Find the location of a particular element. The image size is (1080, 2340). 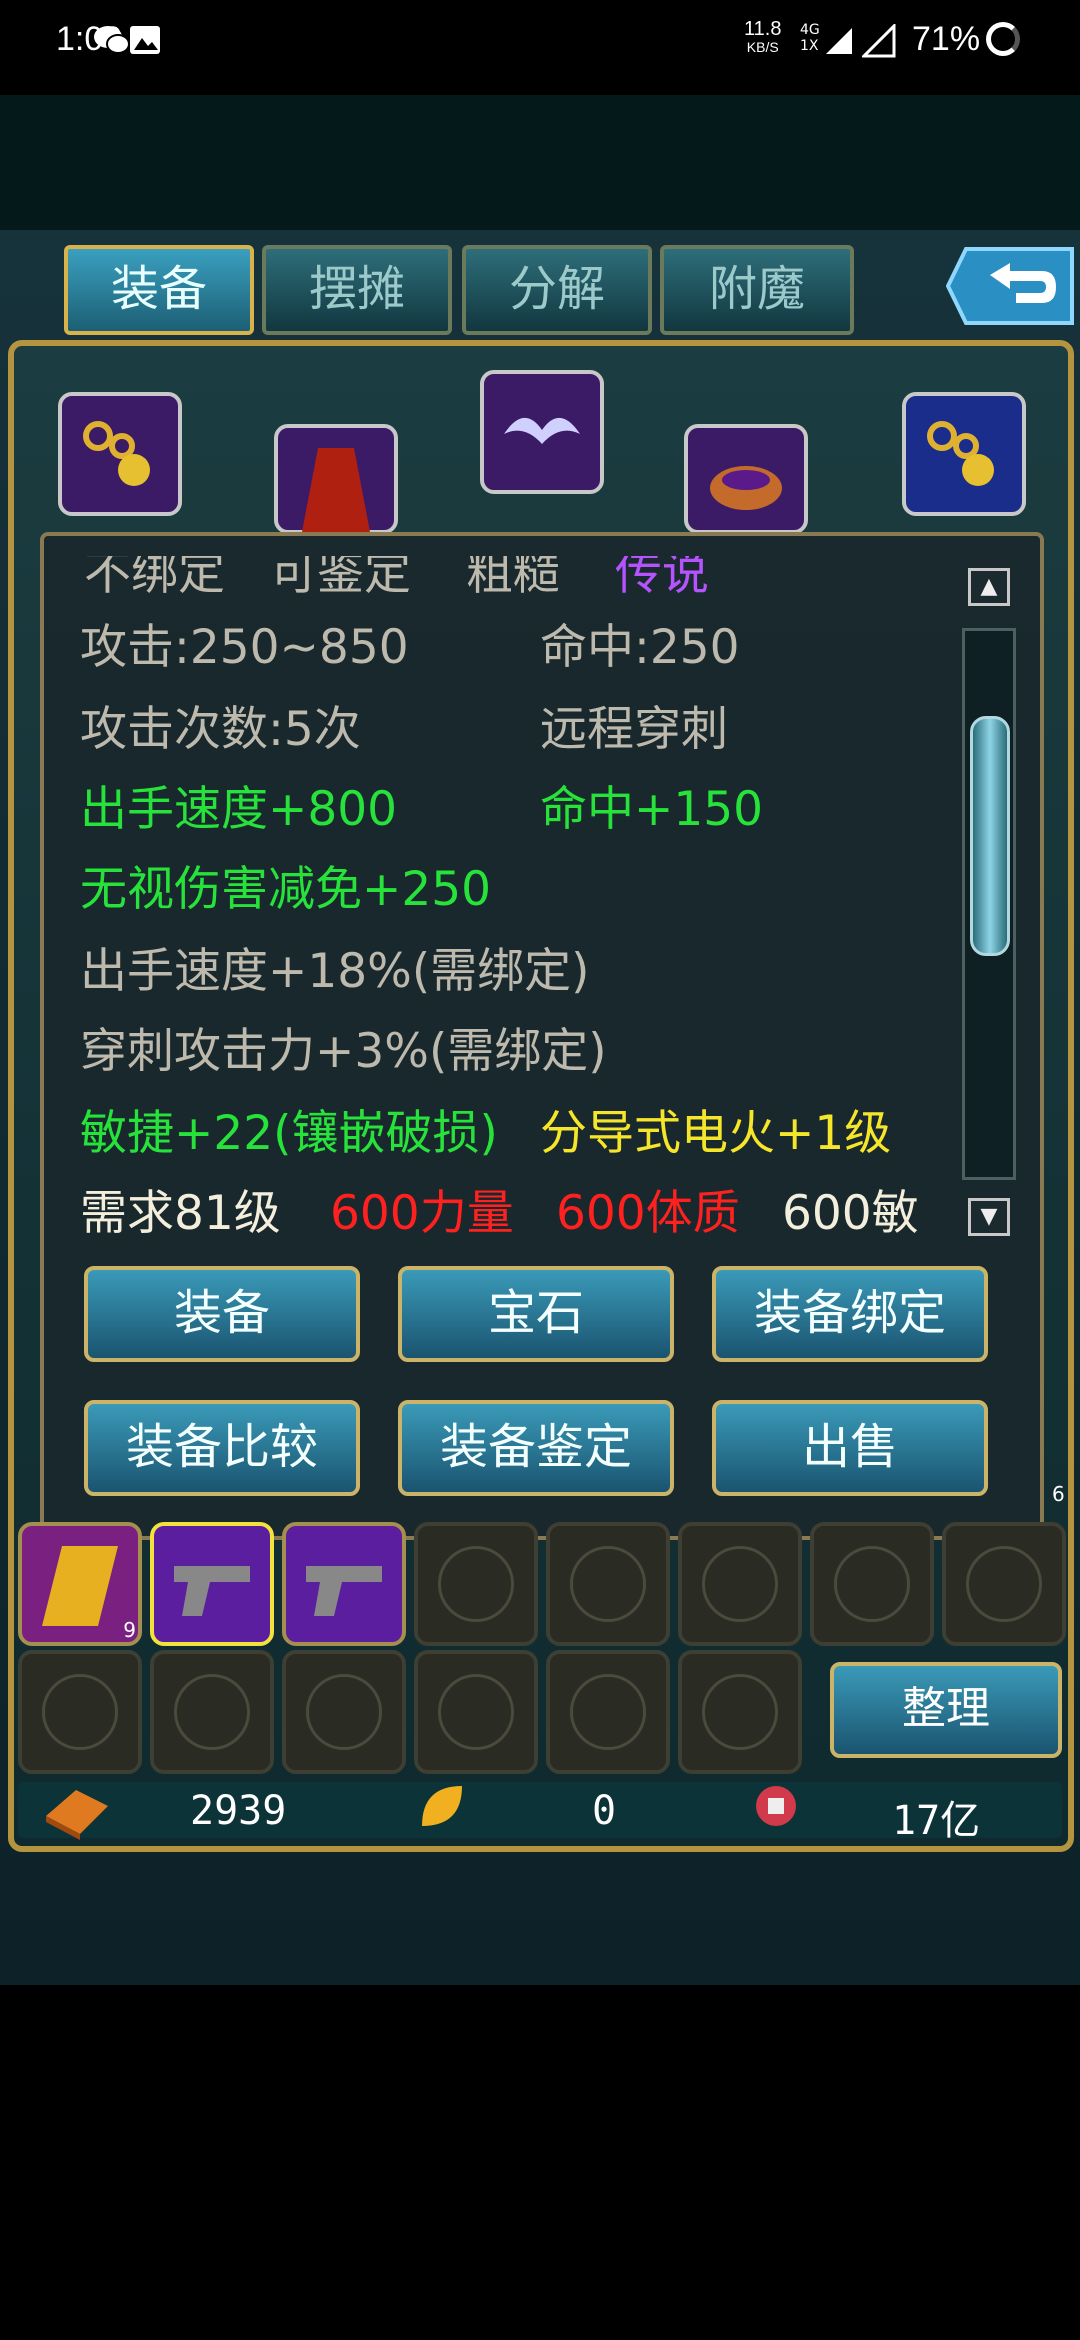

equip-button: 装备 is located at coordinates (222, 1314).